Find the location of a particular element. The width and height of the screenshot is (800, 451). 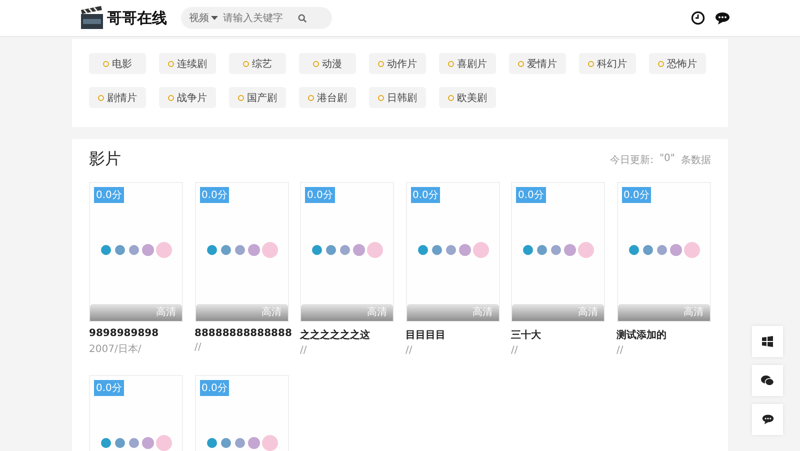

category-link: 动漫 is located at coordinates (327, 63).